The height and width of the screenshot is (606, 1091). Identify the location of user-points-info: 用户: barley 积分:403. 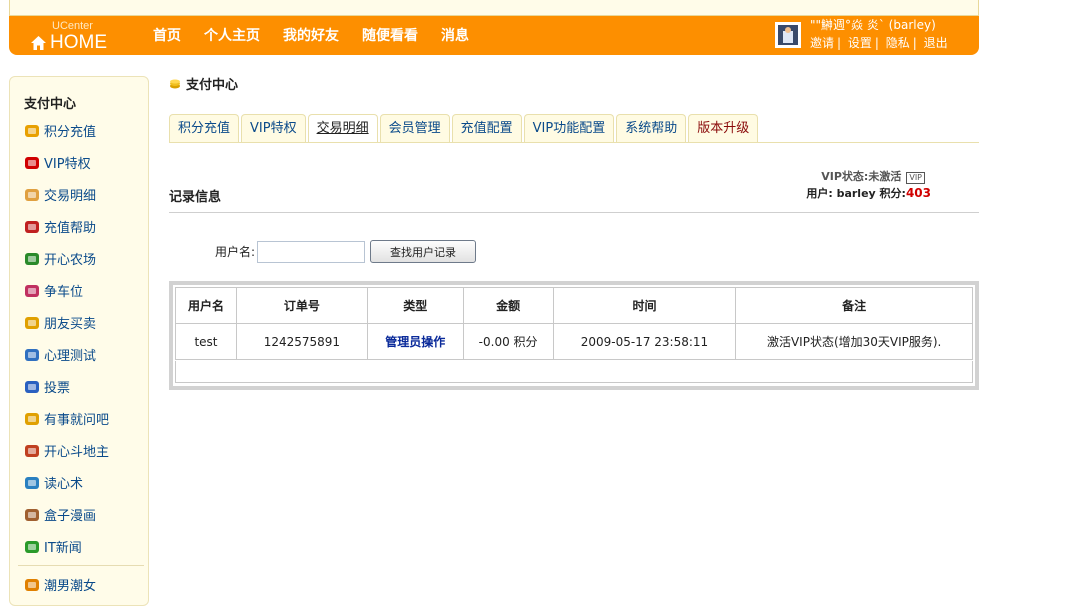
(868, 193).